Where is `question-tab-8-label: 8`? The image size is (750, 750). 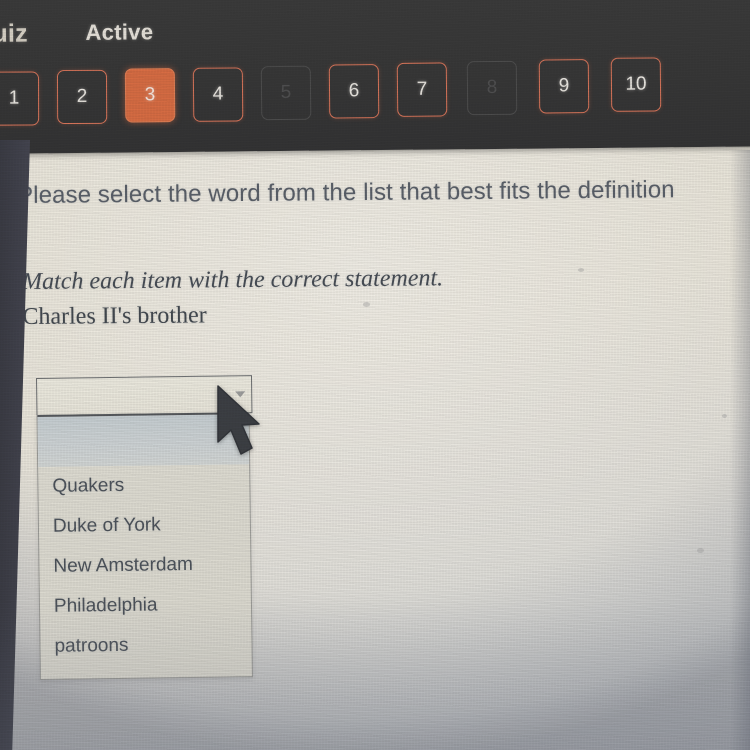
question-tab-8-label: 8 is located at coordinates (492, 87).